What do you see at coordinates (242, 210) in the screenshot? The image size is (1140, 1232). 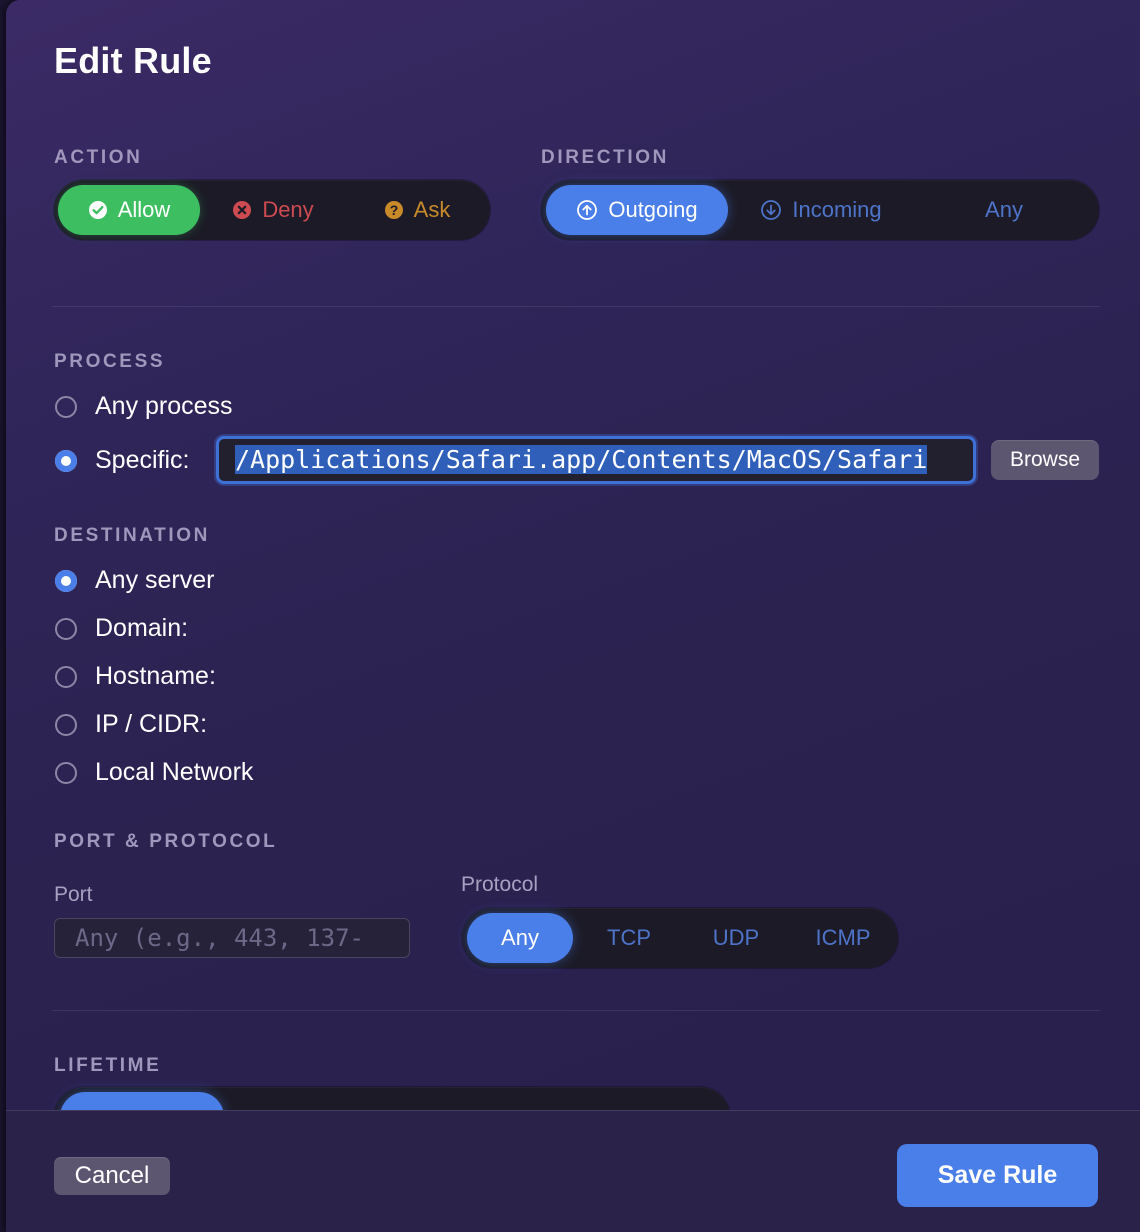 I see `x-circle-icon` at bounding box center [242, 210].